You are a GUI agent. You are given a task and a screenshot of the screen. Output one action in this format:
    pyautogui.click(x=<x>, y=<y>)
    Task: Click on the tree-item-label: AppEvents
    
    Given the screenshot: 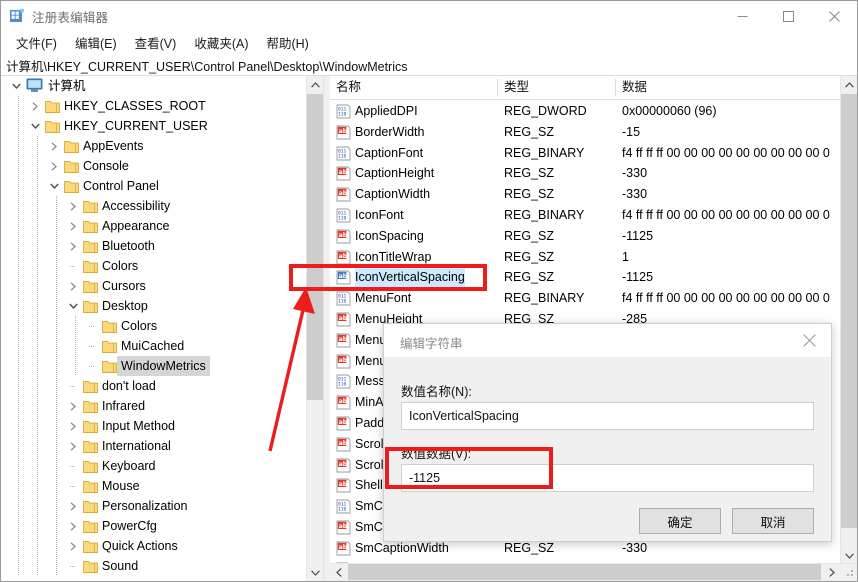 What is the action you would take?
    pyautogui.click(x=113, y=146)
    